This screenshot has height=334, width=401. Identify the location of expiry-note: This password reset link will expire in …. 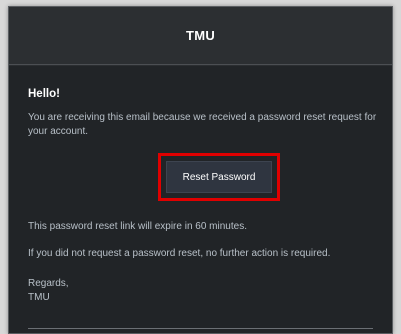
(137, 226).